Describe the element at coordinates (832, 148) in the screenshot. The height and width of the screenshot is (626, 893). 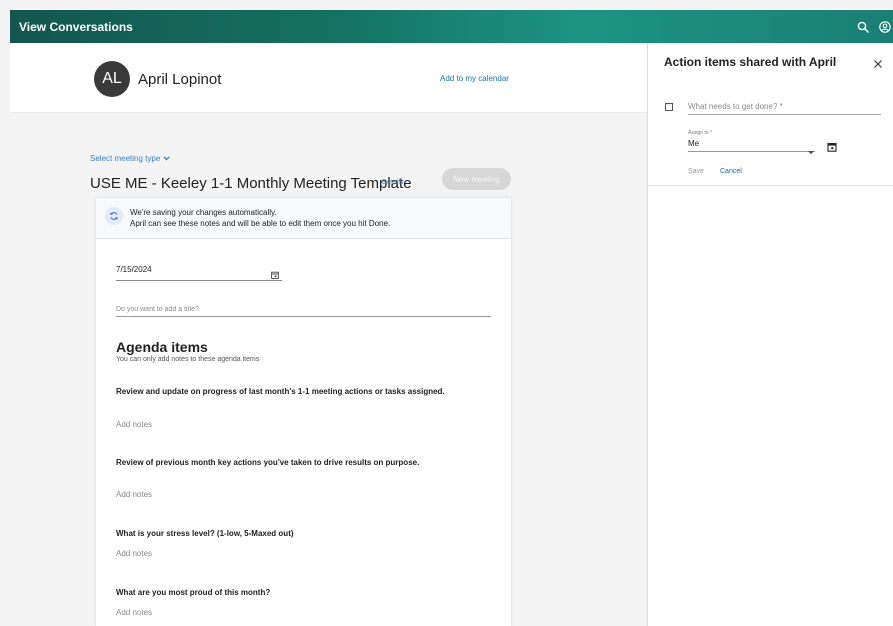
I see `due-date-calendar-icon` at that location.